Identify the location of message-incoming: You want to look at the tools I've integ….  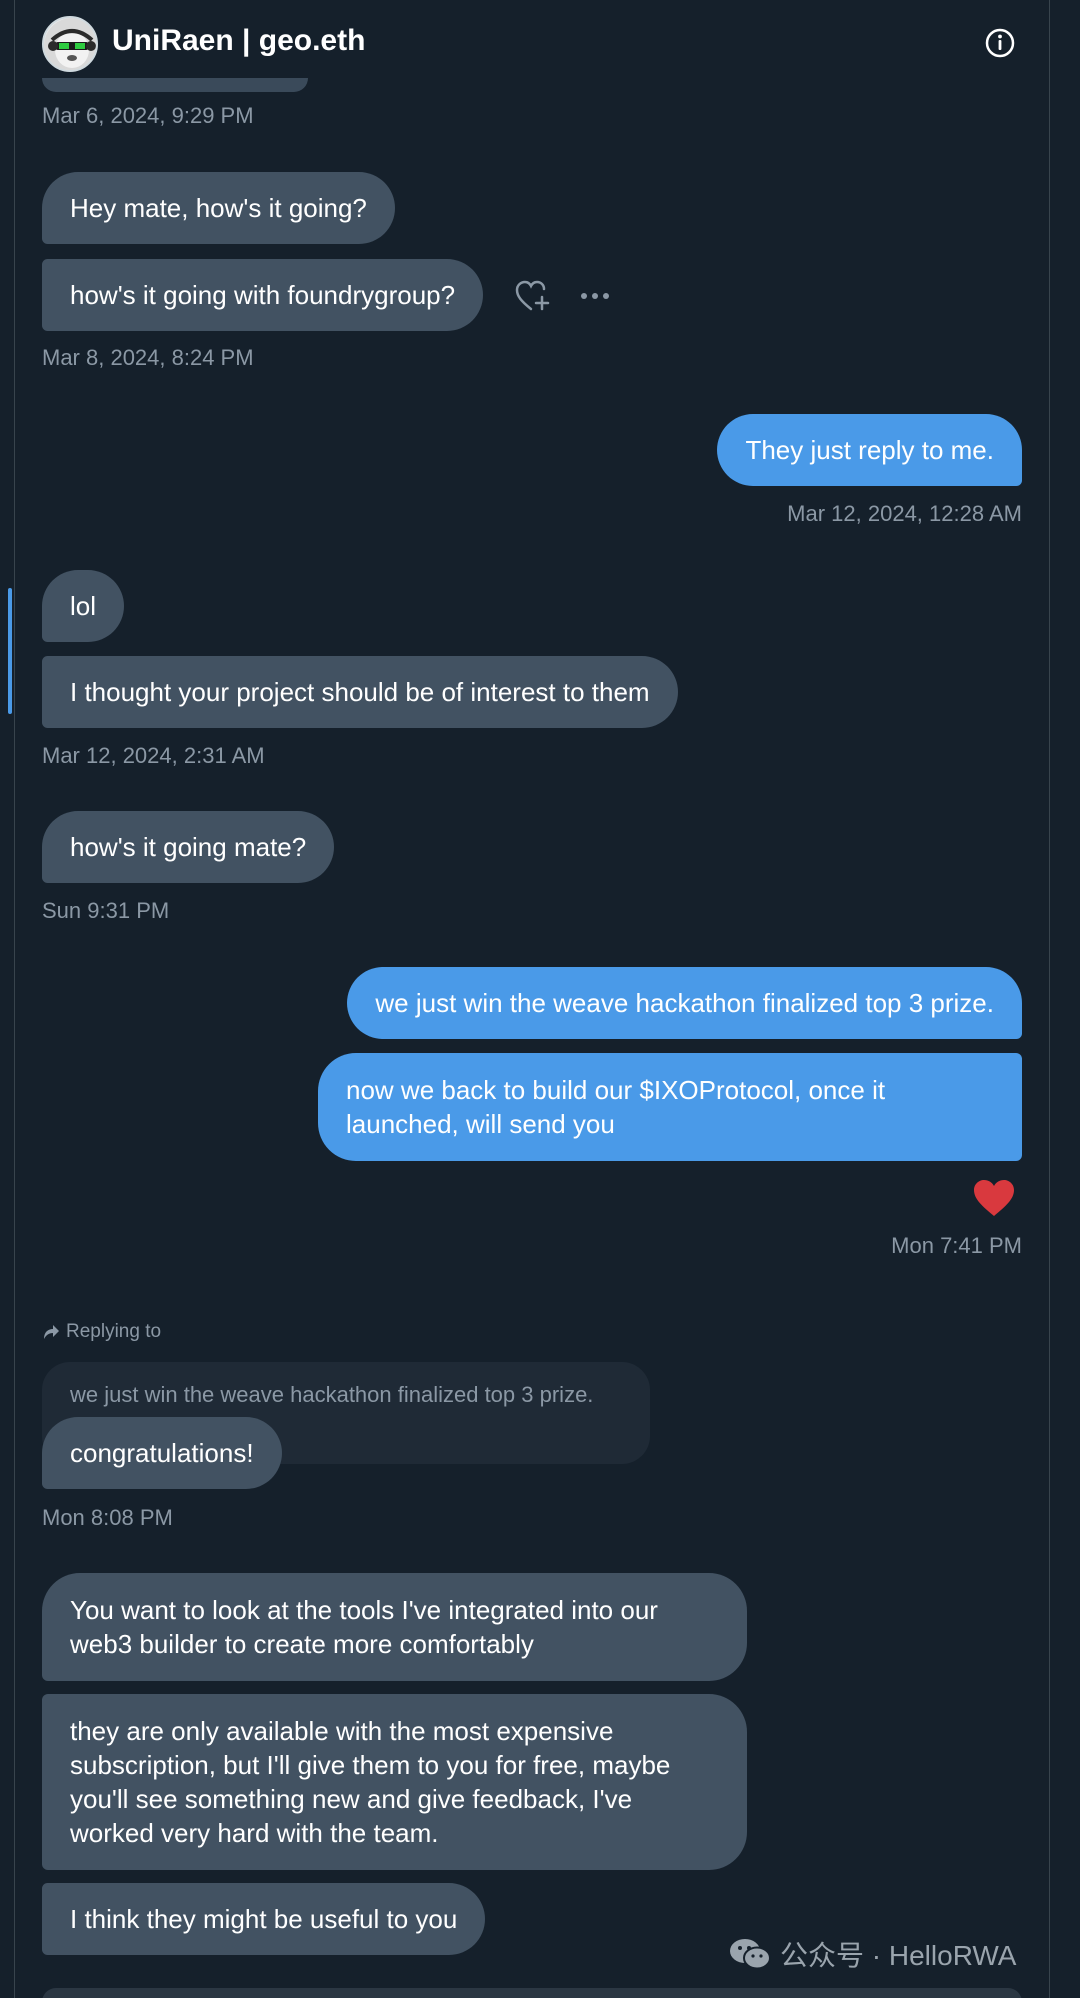
(394, 1627).